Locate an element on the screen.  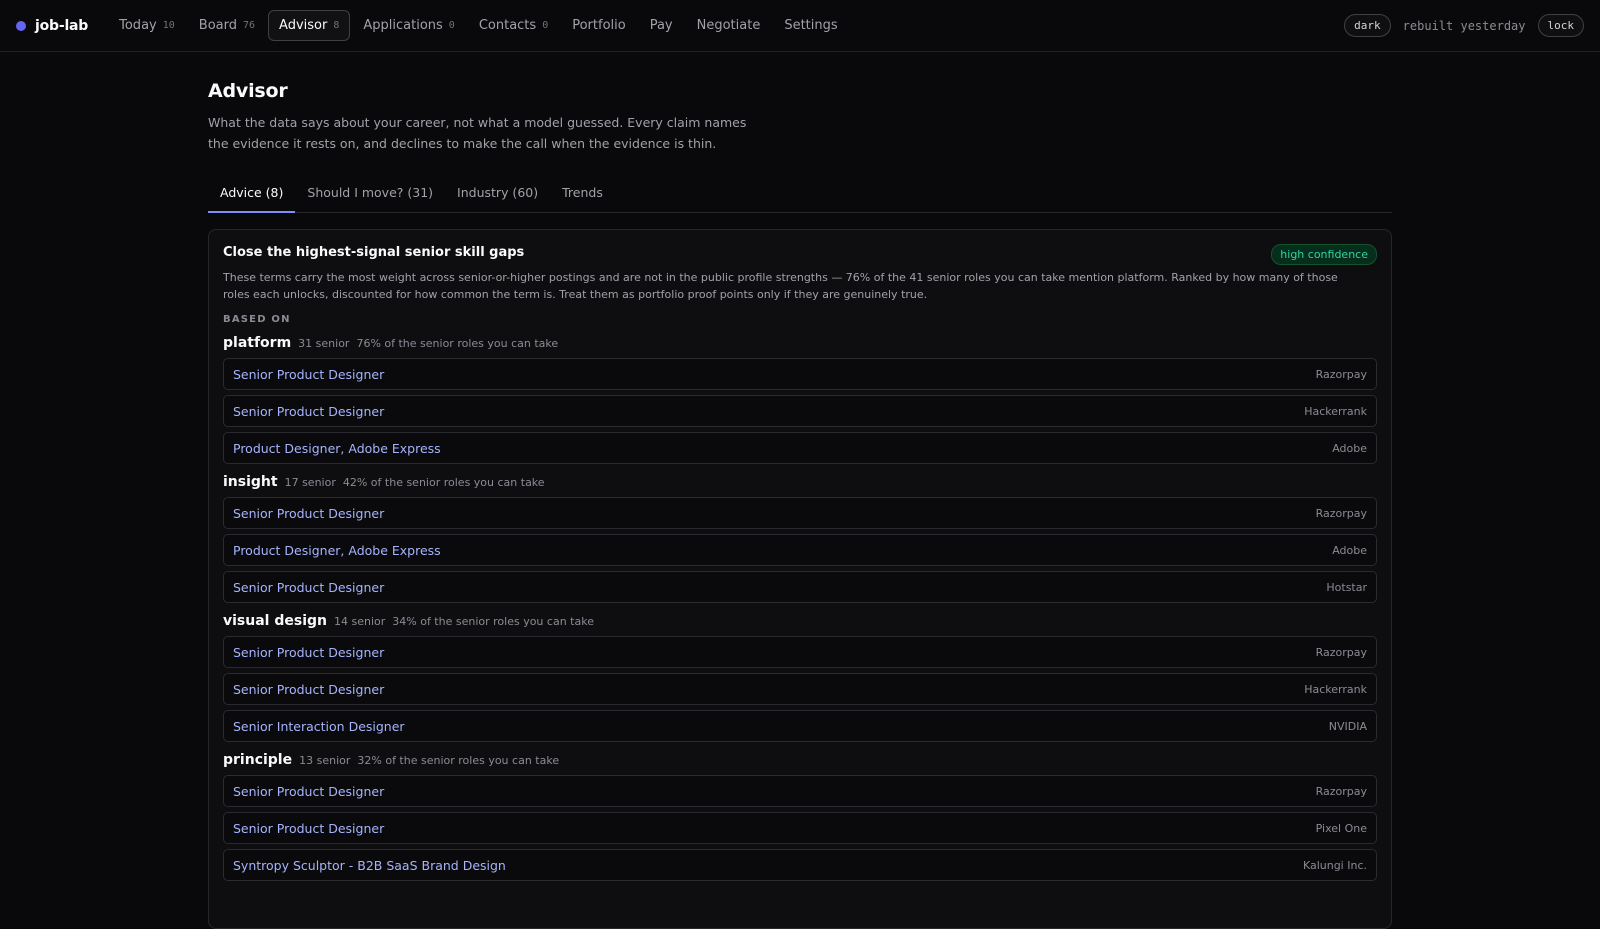
skill-senior-count: 31 senior is located at coordinates (324, 343).